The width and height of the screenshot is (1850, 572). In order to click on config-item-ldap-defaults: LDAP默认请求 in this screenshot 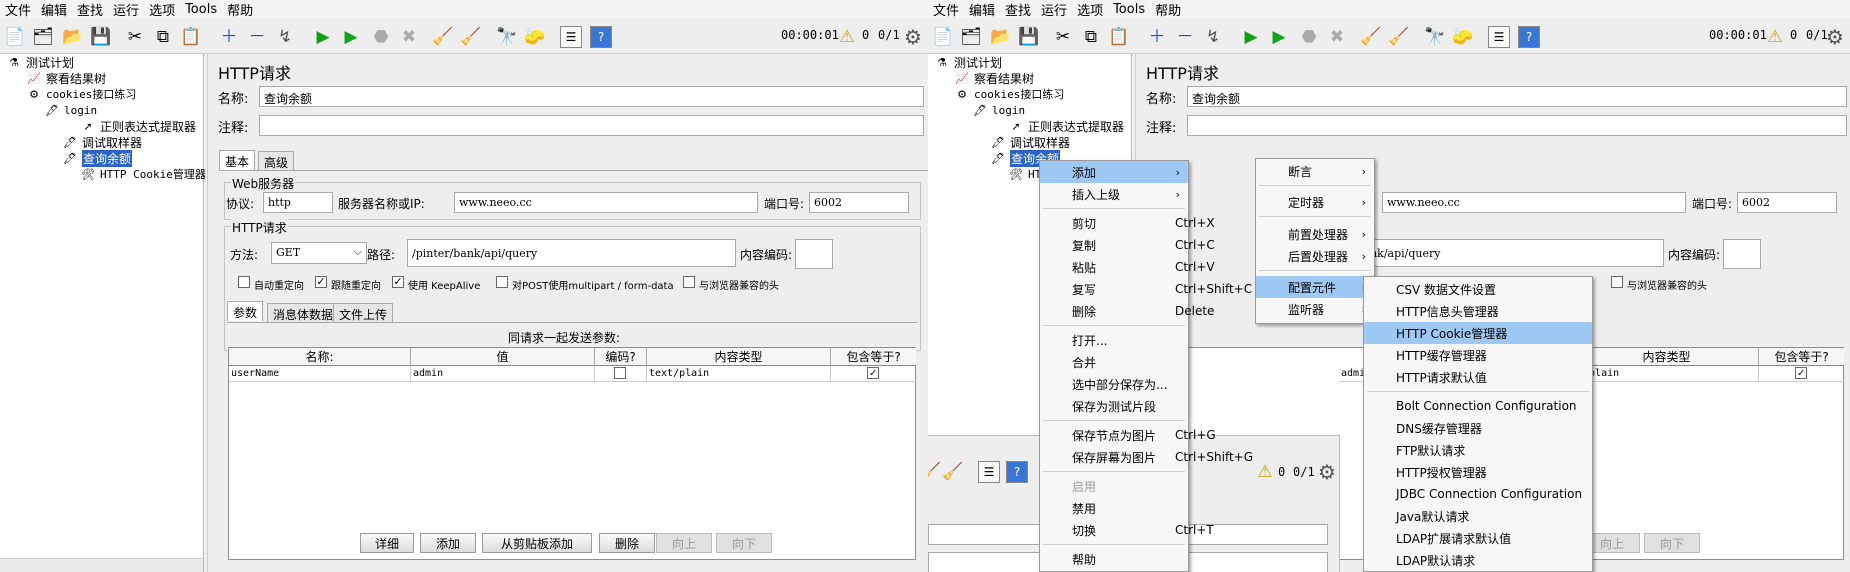, I will do `click(1478, 560)`.